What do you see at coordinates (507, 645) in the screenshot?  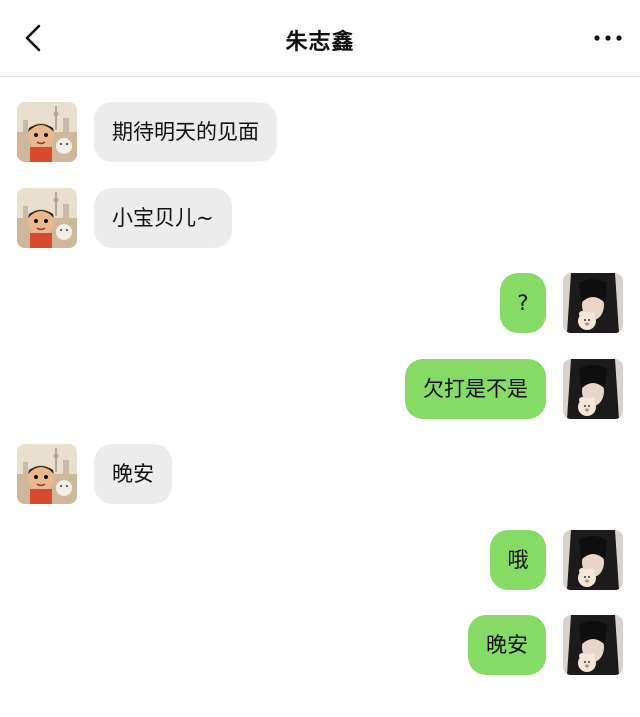 I see `message-bubble-outgoing: 晚安` at bounding box center [507, 645].